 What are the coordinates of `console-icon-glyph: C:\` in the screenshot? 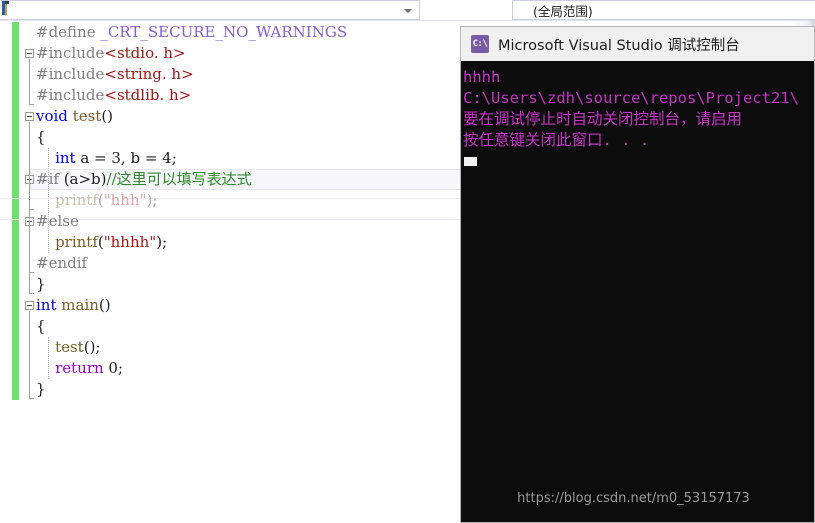 It's located at (480, 44).